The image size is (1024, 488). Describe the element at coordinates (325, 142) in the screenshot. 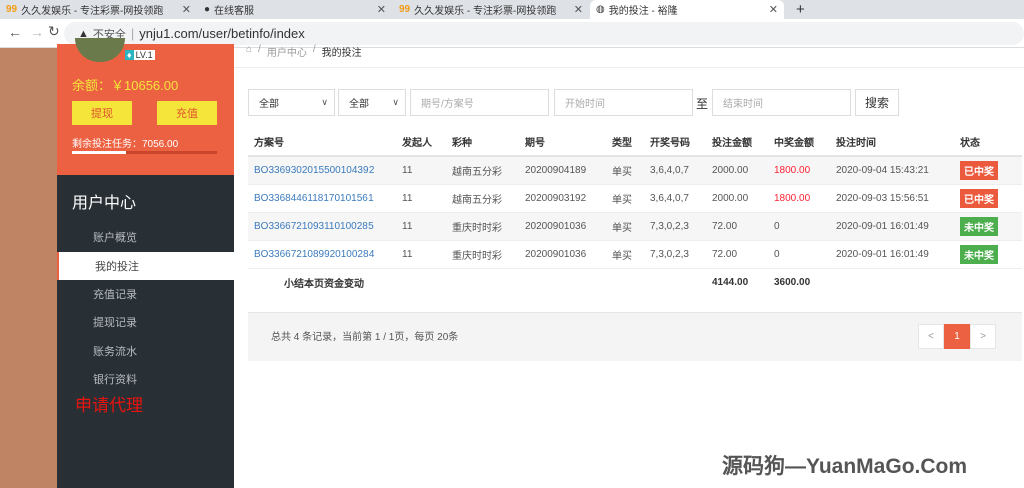

I see `column-header: 方案号` at that location.